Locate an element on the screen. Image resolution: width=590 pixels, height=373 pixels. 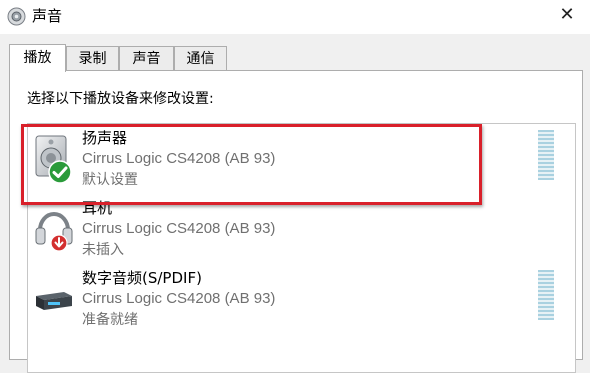
unplugged-arrow-icon is located at coordinates (59, 243).